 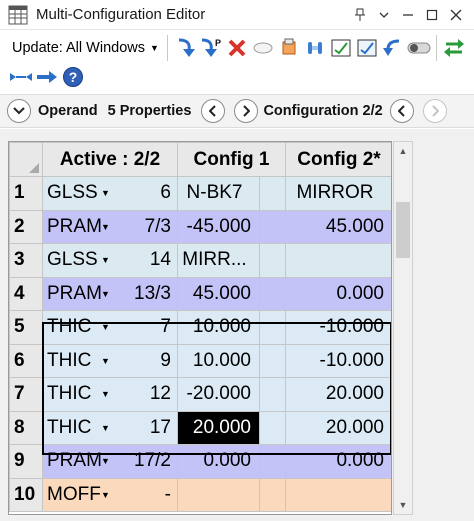 What do you see at coordinates (26, 226) in the screenshot?
I see `row-number: 2` at bounding box center [26, 226].